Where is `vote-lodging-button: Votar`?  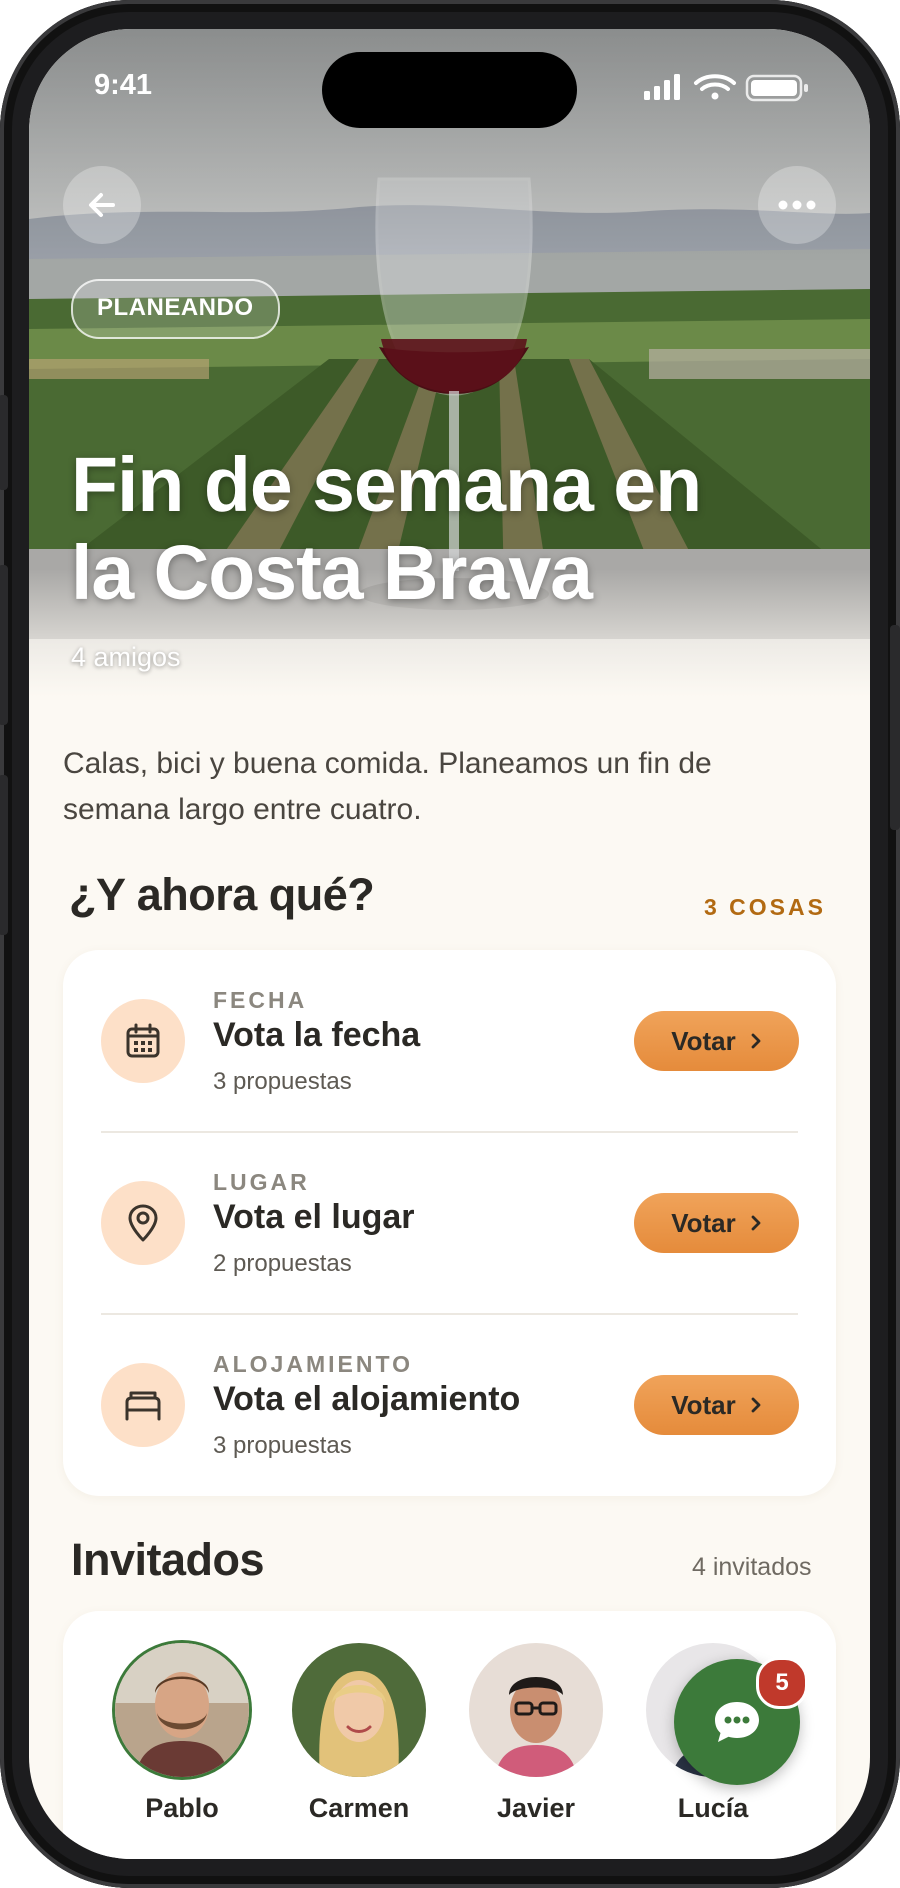
vote-lodging-button: Votar is located at coordinates (716, 1405).